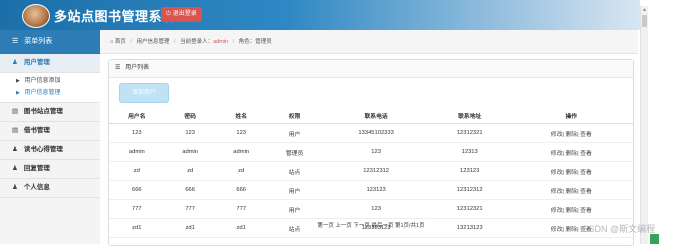  What do you see at coordinates (50, 131) in the screenshot?
I see `sidebar-item-borrow: ▤ 借书管理` at bounding box center [50, 131].